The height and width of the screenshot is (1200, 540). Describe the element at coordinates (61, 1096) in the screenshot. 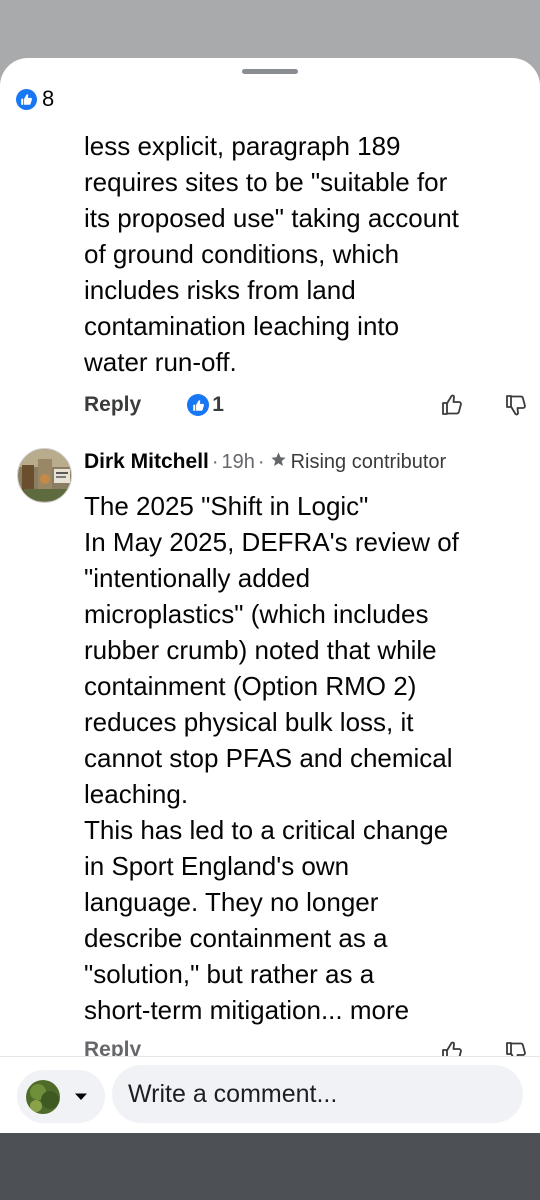

I see `profile-switcher` at that location.